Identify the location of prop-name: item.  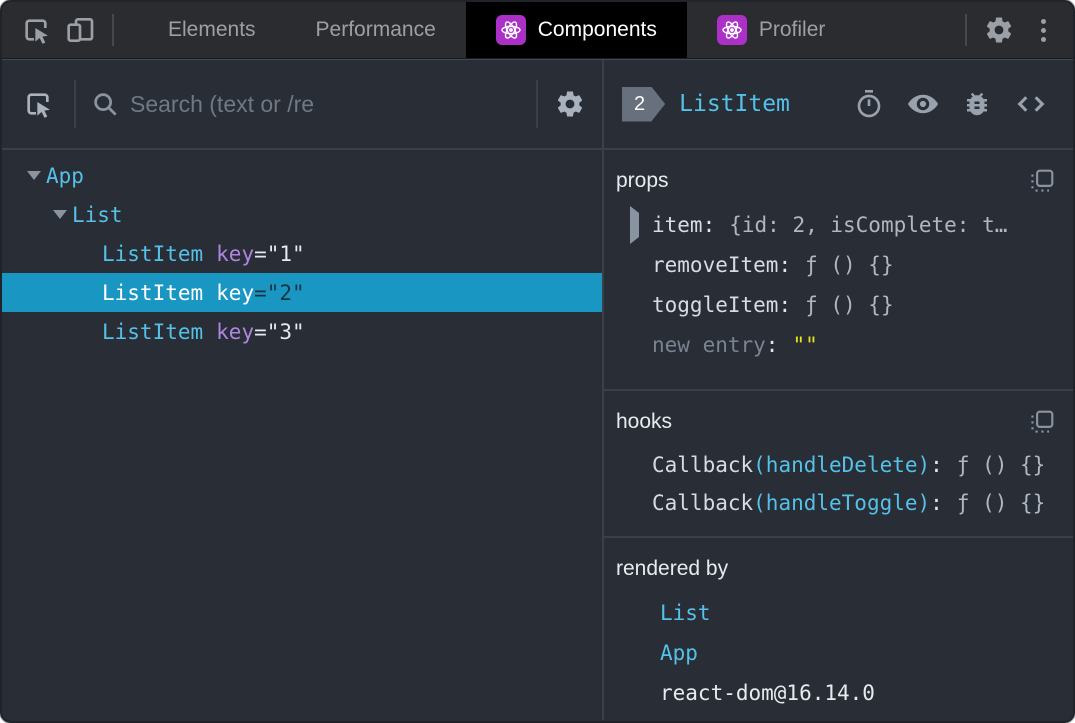
(677, 225).